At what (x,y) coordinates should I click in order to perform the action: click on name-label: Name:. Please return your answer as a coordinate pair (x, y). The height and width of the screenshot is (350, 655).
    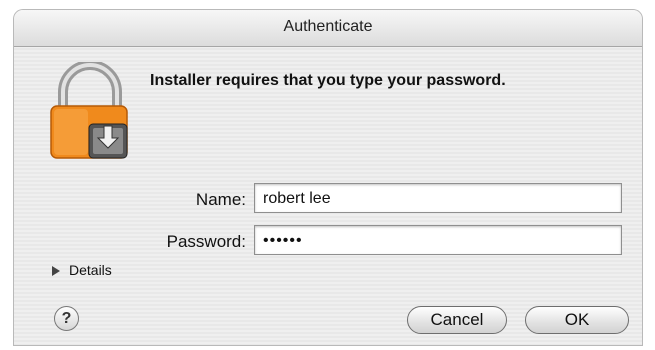
    Looking at the image, I should click on (220, 199).